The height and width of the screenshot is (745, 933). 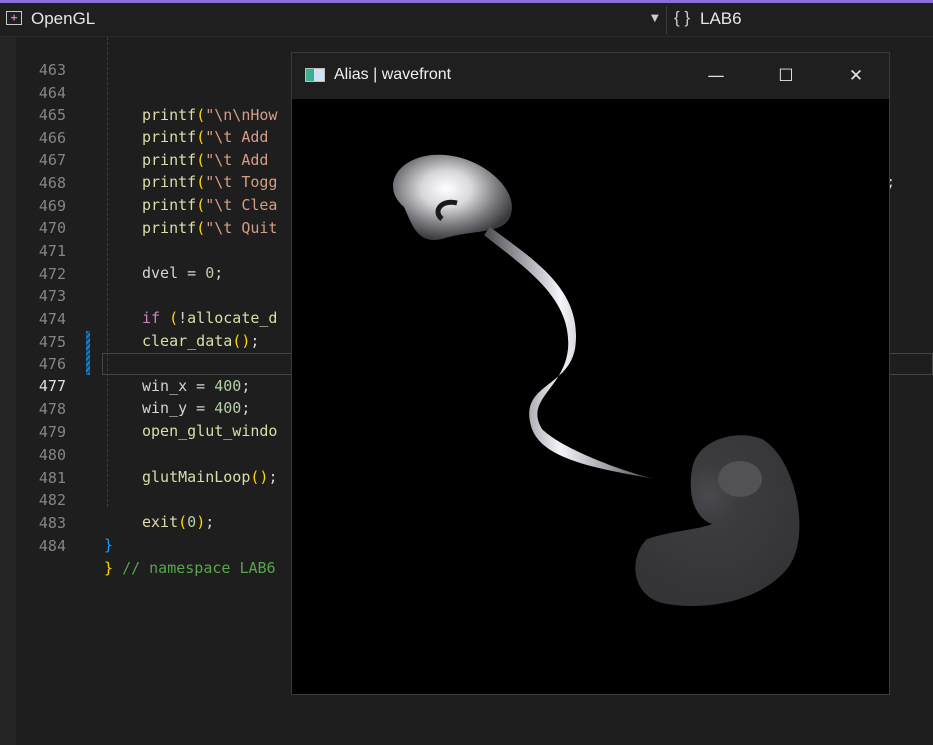 I want to click on scope-selector: LAB6, so click(x=721, y=19).